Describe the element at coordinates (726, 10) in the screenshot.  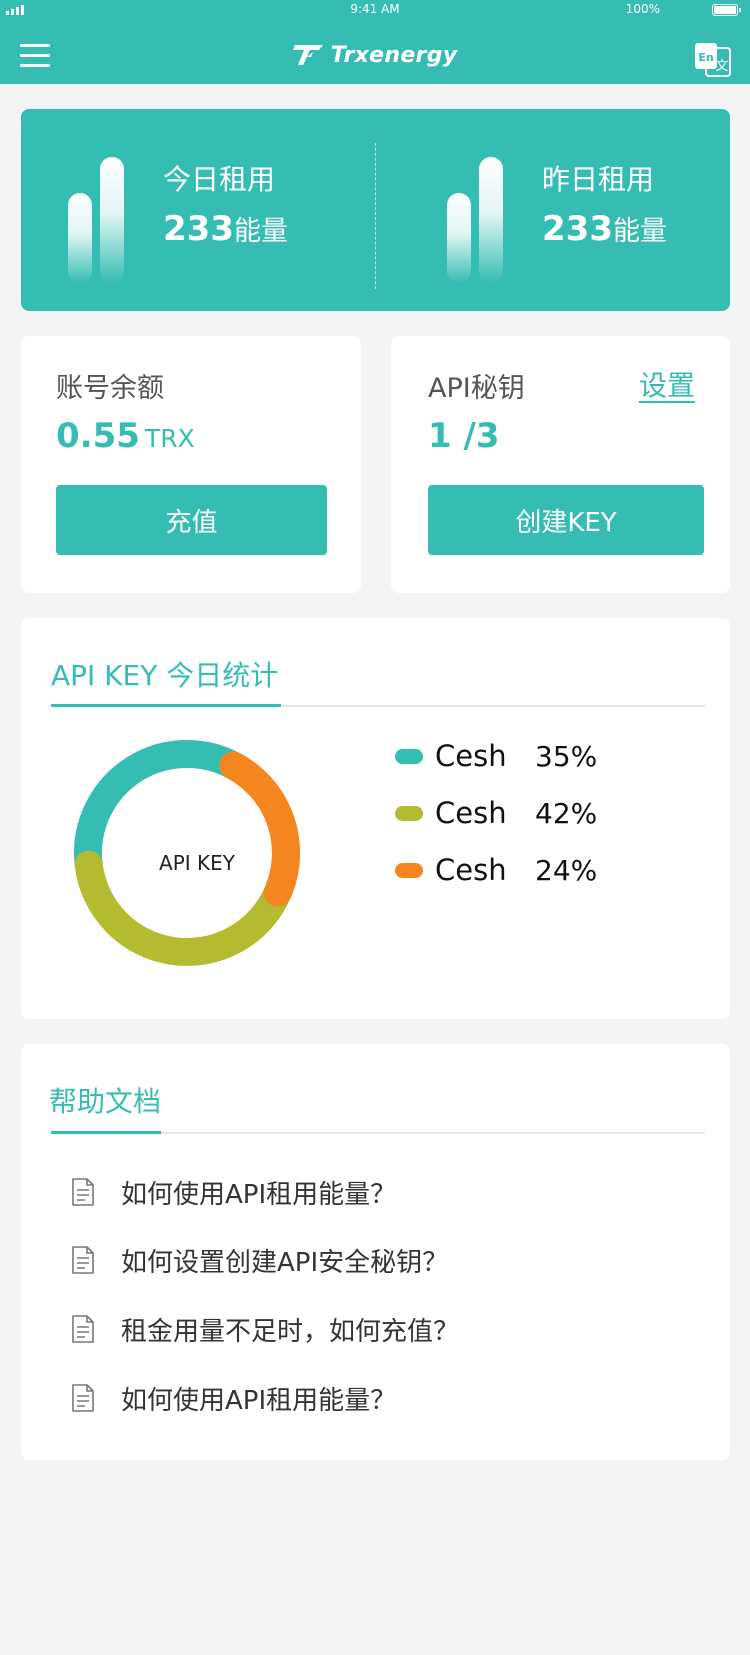
I see `battery-icon` at that location.